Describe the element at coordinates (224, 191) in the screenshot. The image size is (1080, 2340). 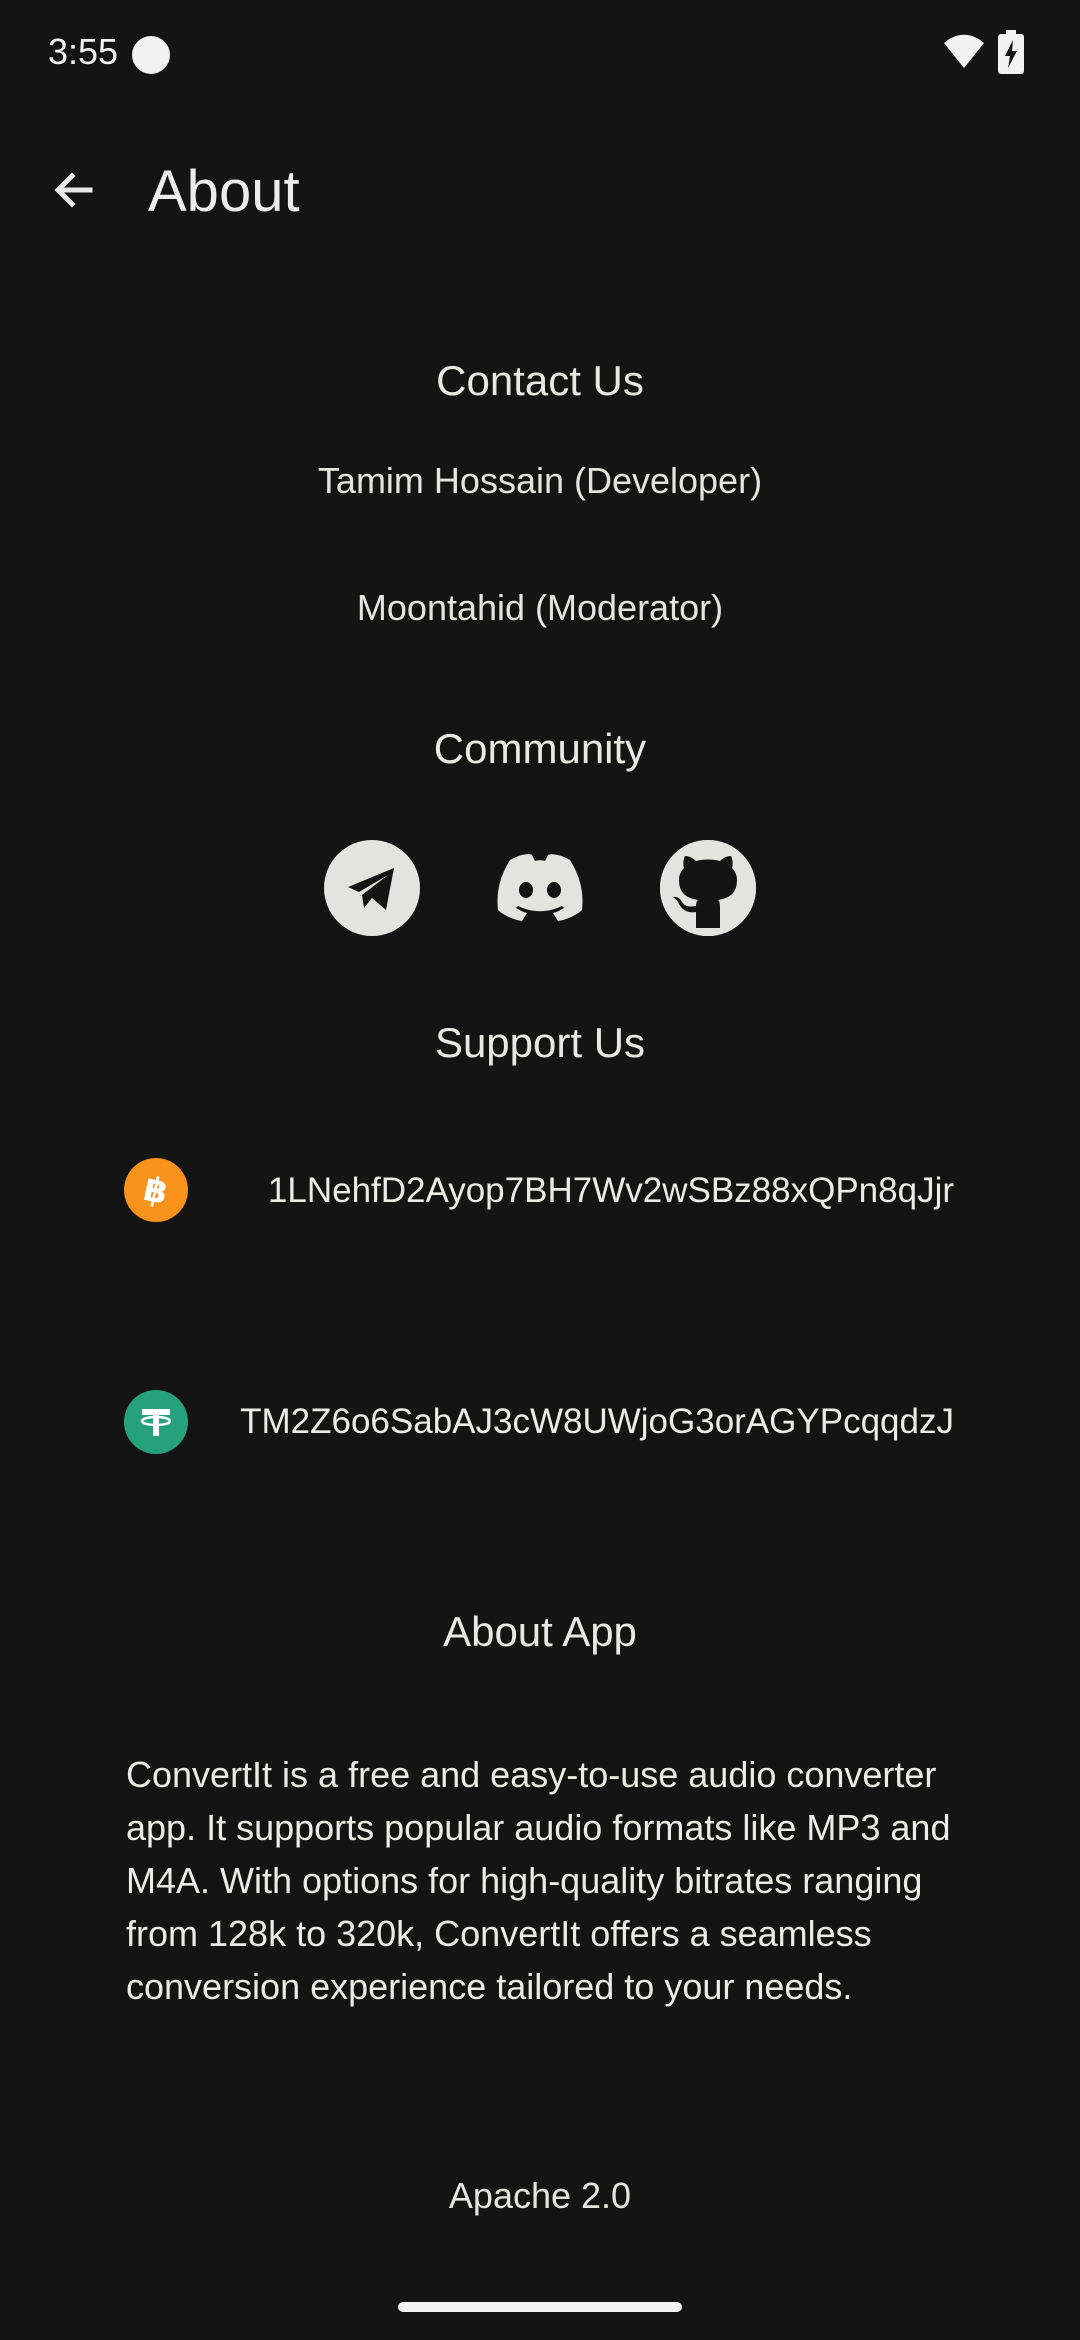
I see `page-title: About` at that location.